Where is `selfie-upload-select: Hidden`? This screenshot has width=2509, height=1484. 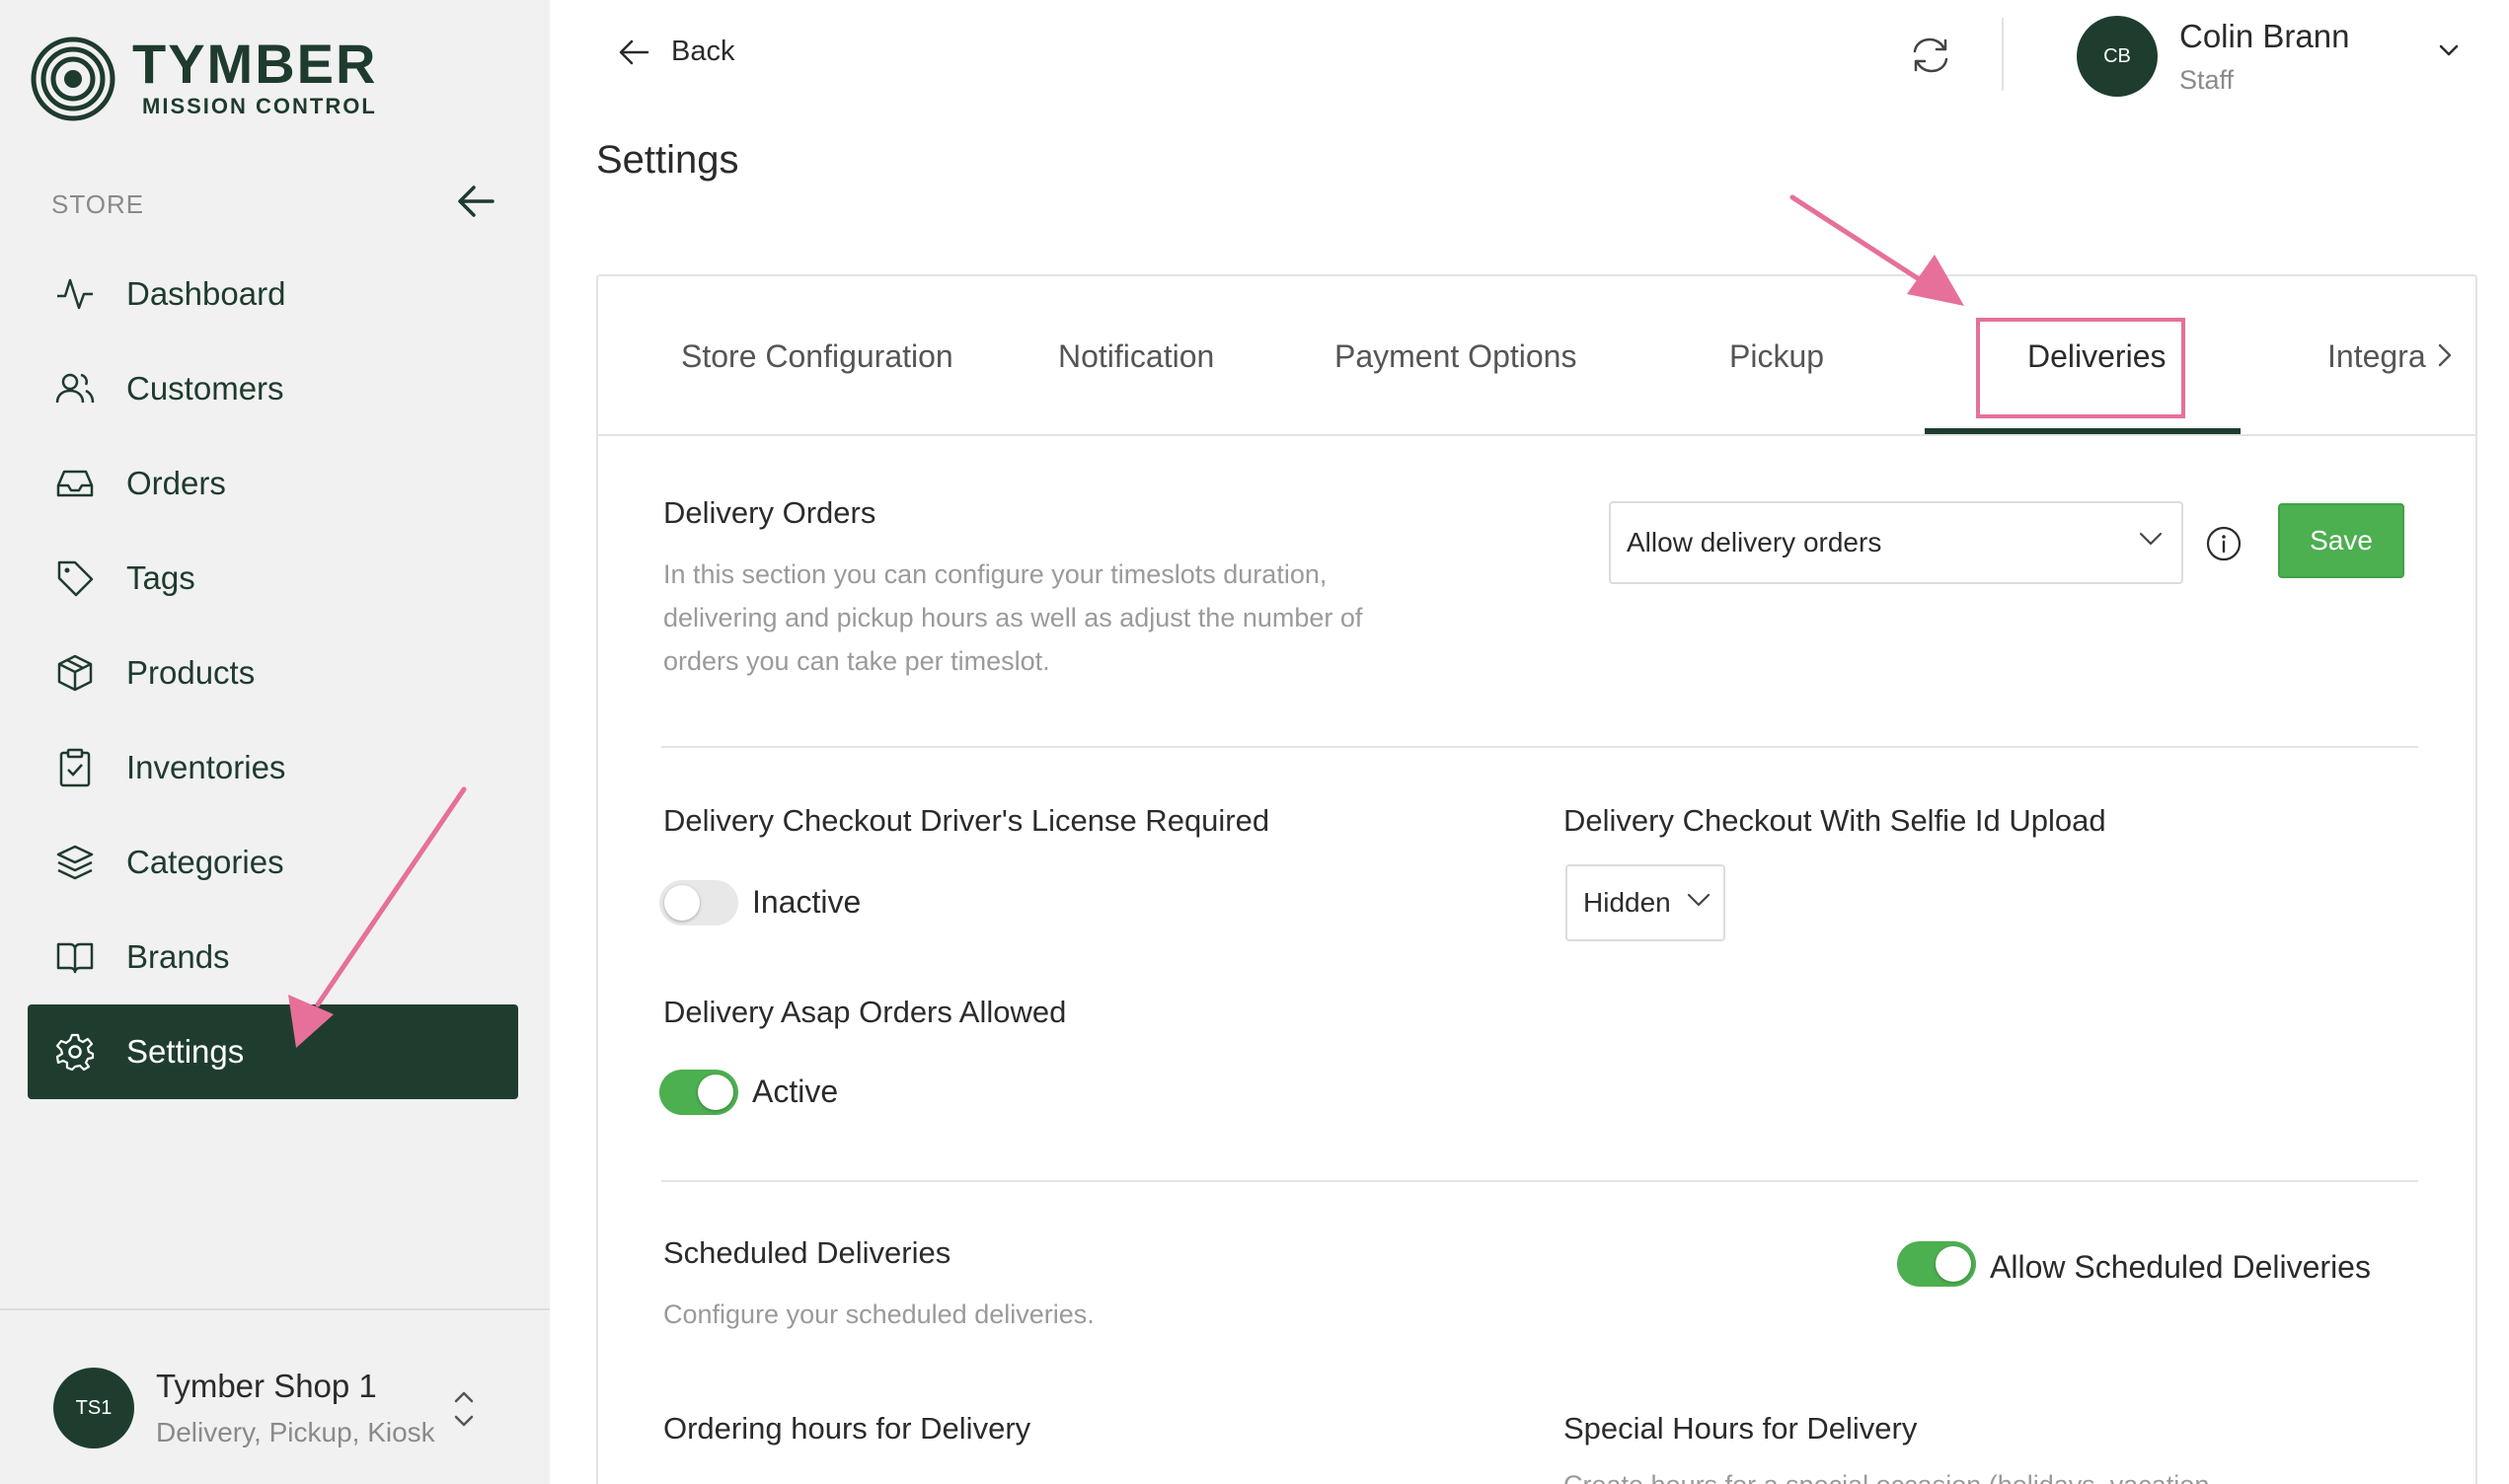
selfie-upload-select: Hidden is located at coordinates (1645, 902).